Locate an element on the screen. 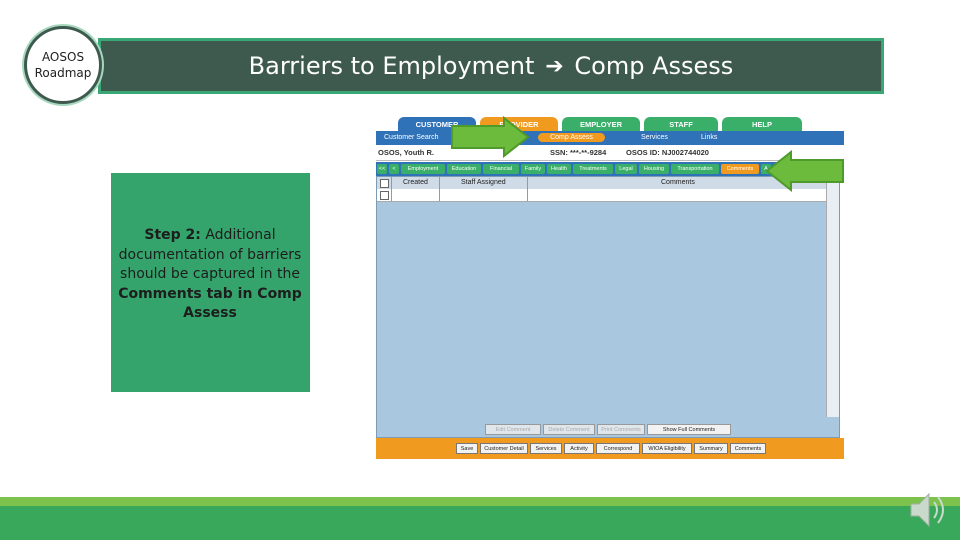 The height and width of the screenshot is (540, 960). subtab-financial: Financial is located at coordinates (501, 169).